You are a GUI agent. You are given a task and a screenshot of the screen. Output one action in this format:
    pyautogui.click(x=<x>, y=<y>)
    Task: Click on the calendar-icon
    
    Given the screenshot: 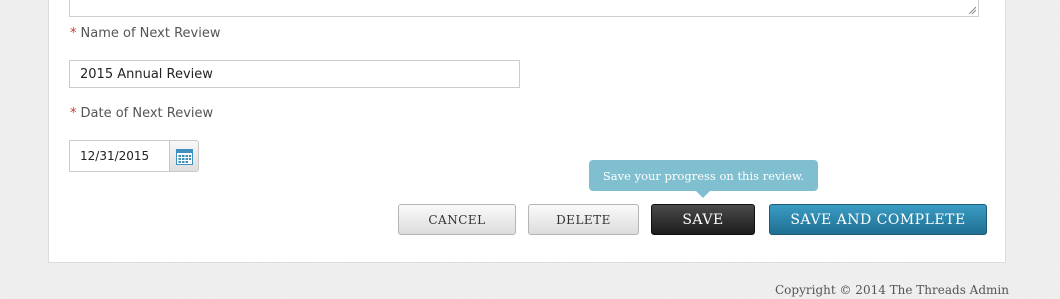 What is the action you would take?
    pyautogui.click(x=184, y=156)
    